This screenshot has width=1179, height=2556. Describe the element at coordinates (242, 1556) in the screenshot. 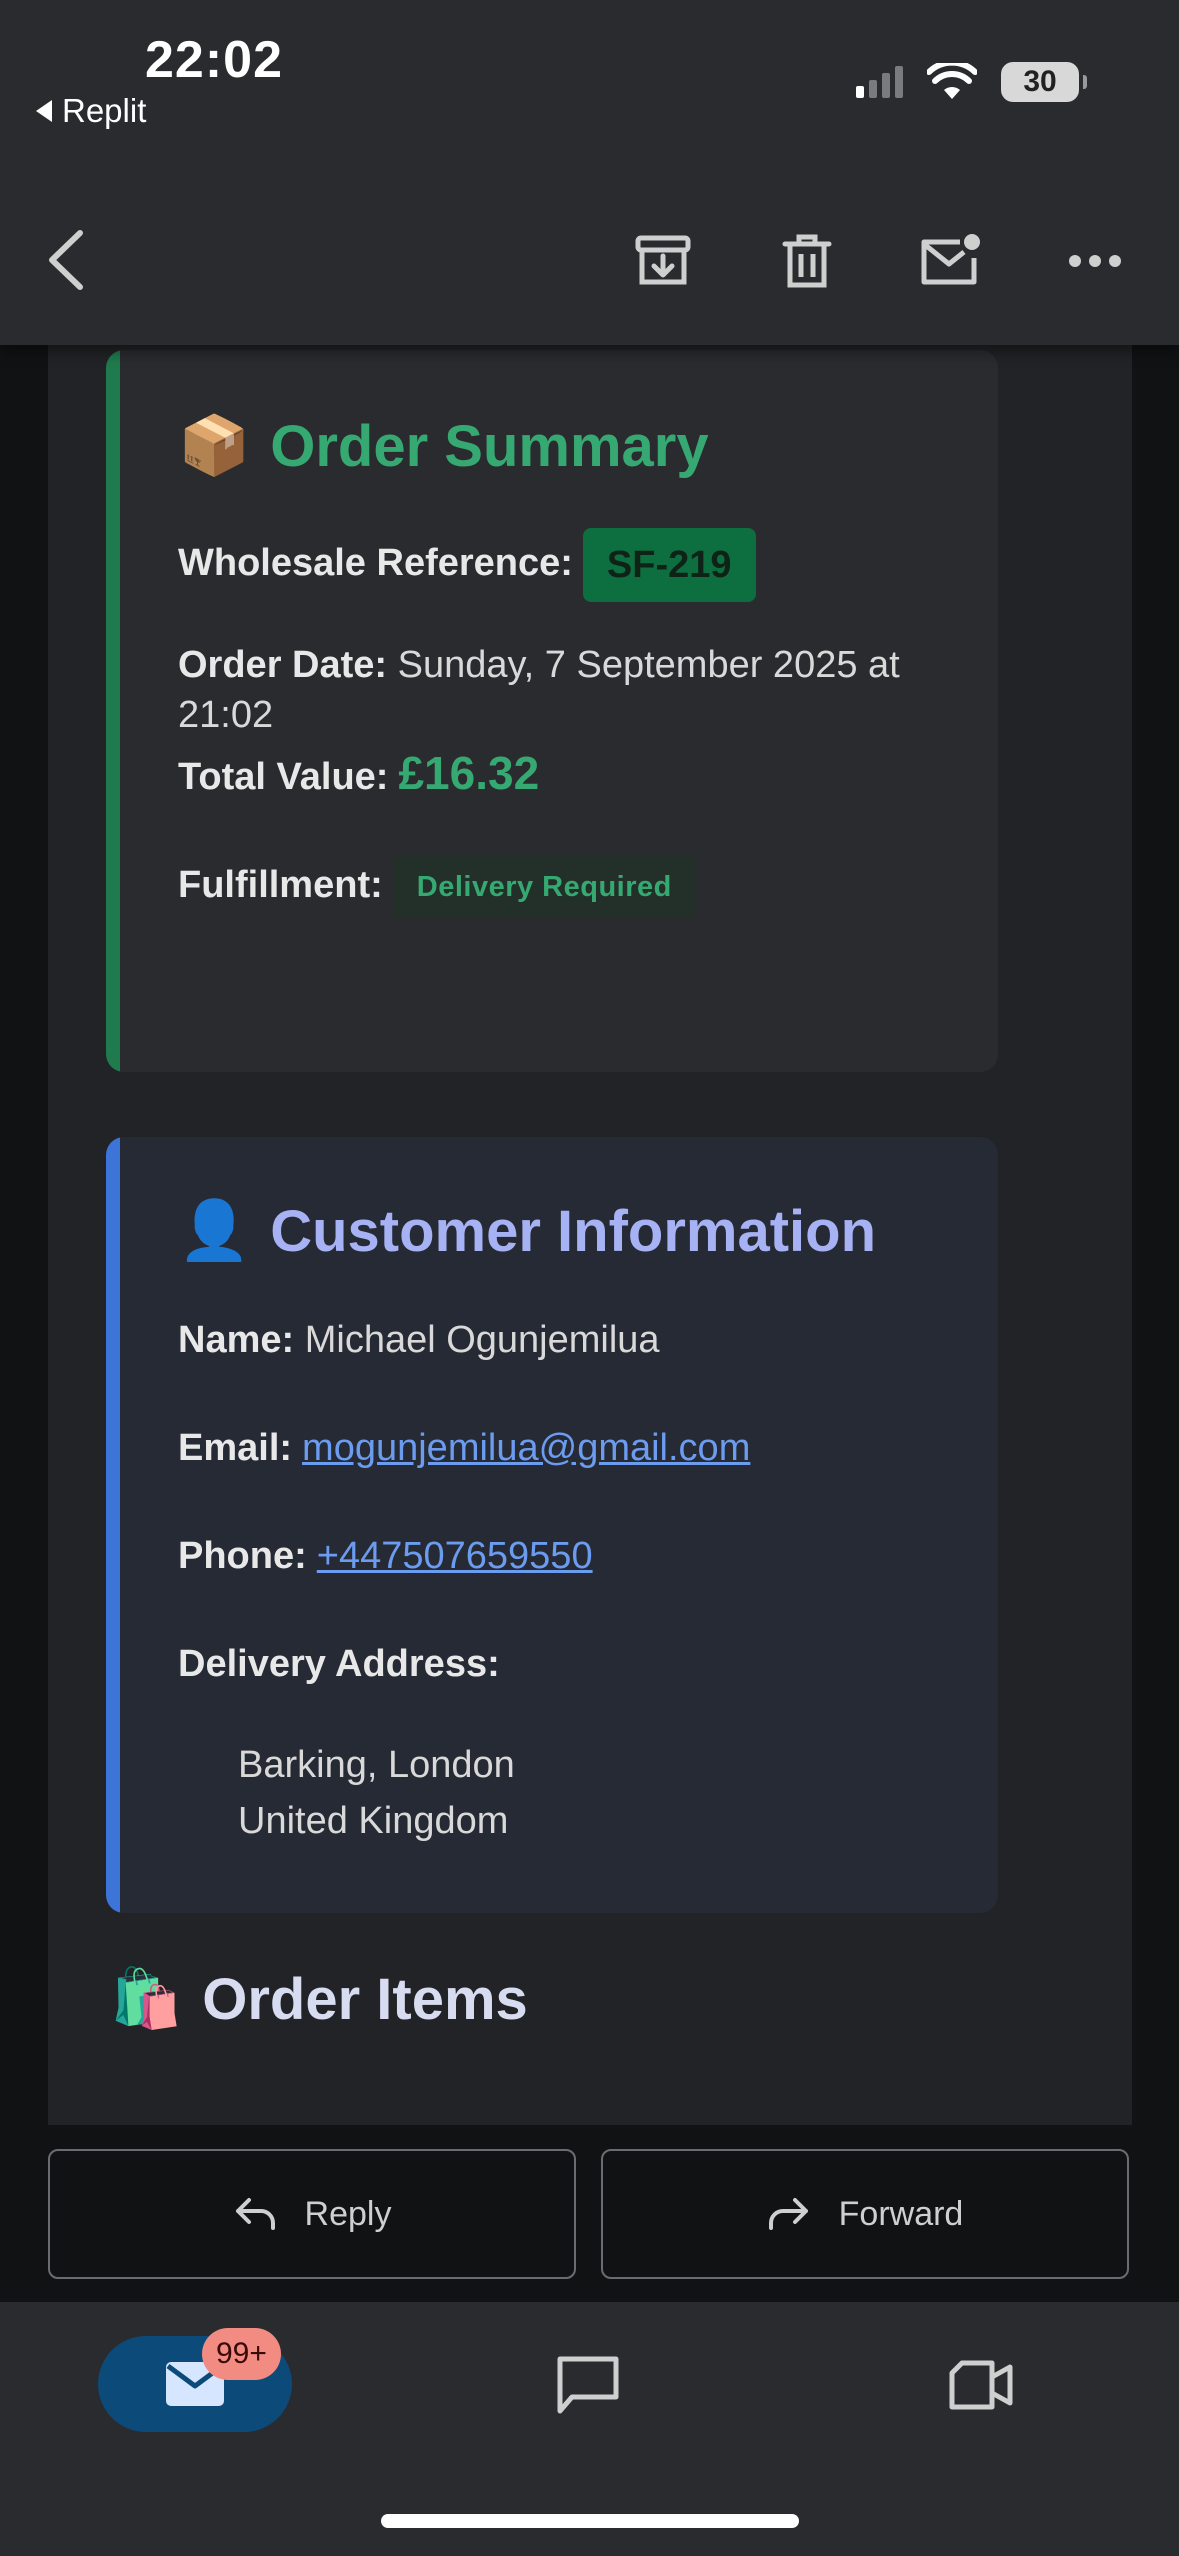

I see `phone-label: Phone:` at that location.